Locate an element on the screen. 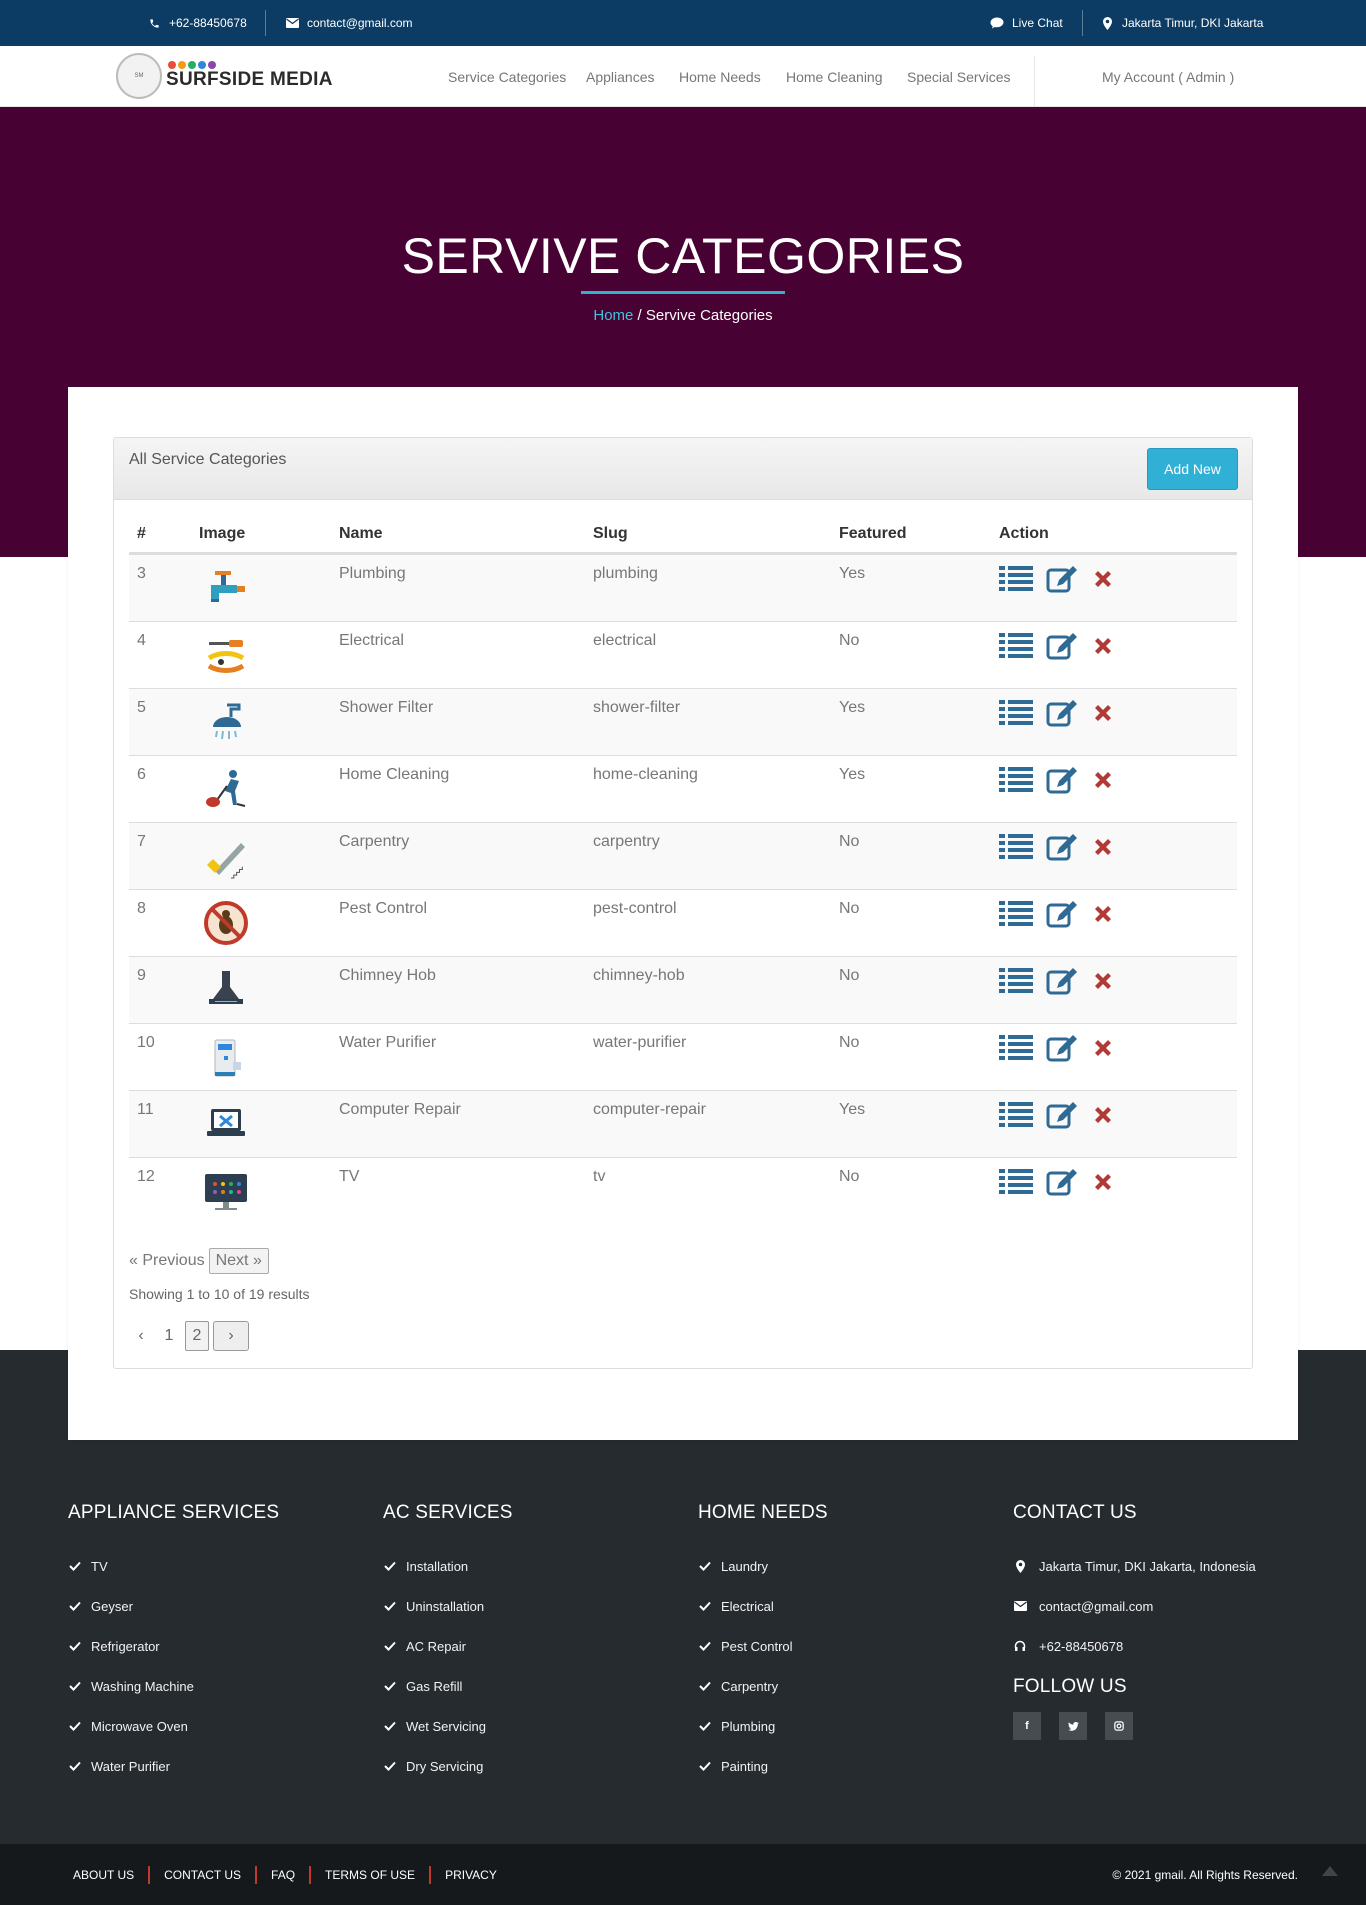 The image size is (1366, 1905). footer-appliance-link: Geyser is located at coordinates (173, 1606).